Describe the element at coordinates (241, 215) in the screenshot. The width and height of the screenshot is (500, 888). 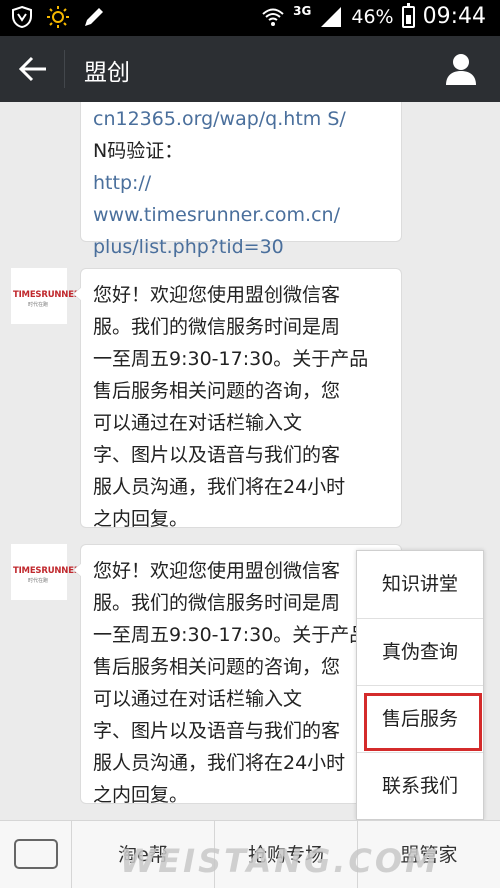
I see `message-line: www.timesrunner.com.cn/` at that location.